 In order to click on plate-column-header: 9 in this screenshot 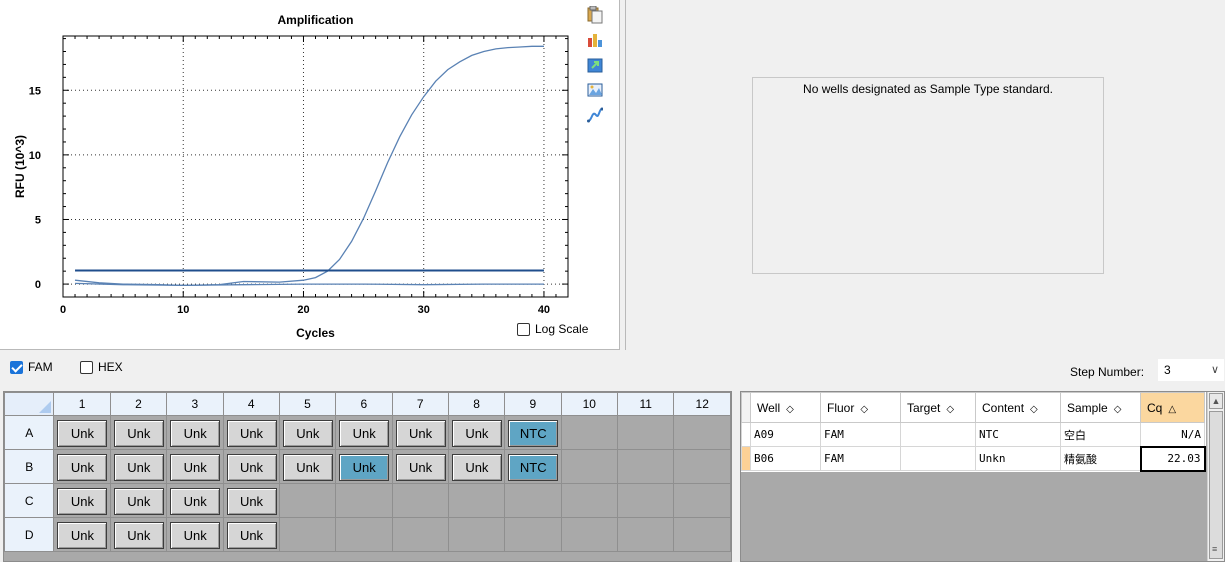, I will do `click(533, 404)`.